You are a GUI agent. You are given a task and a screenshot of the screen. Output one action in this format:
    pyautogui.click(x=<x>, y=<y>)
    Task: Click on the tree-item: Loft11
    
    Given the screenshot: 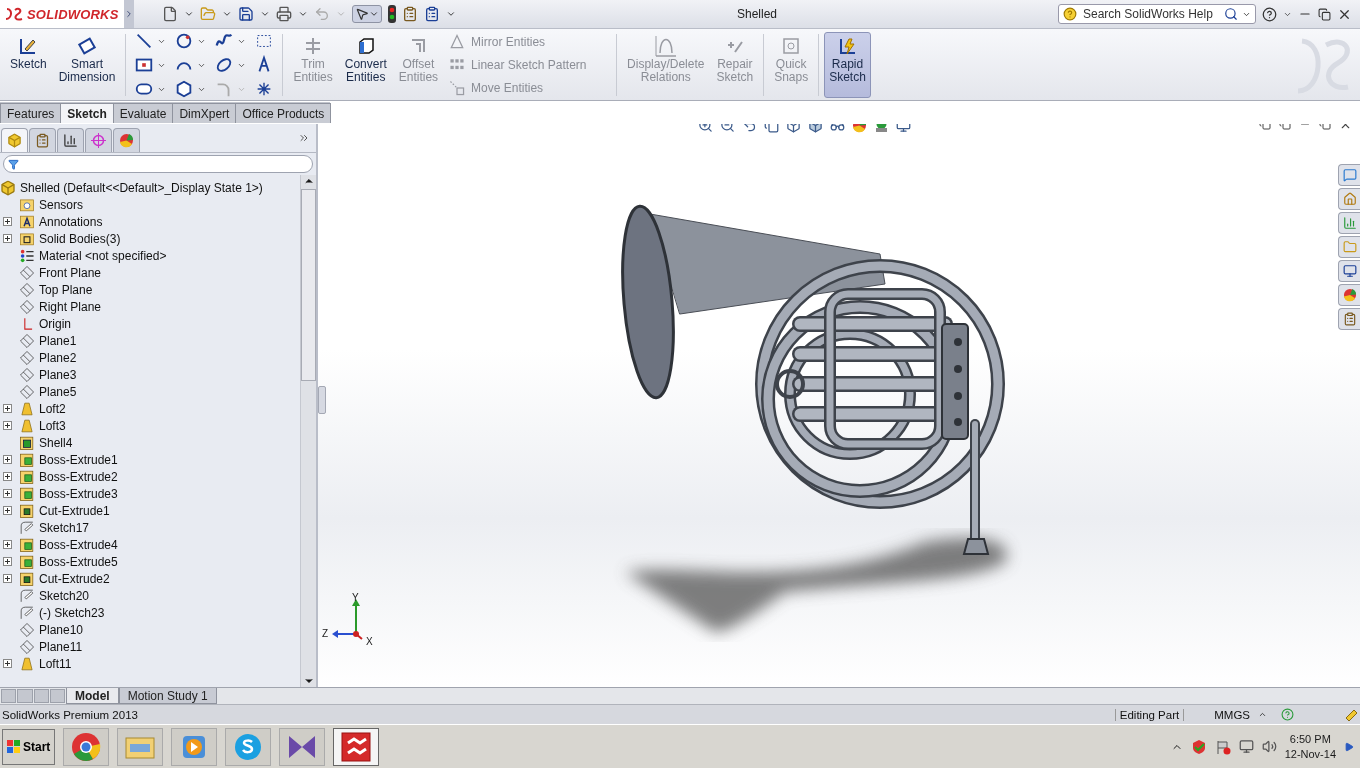 What is the action you would take?
    pyautogui.click(x=55, y=663)
    